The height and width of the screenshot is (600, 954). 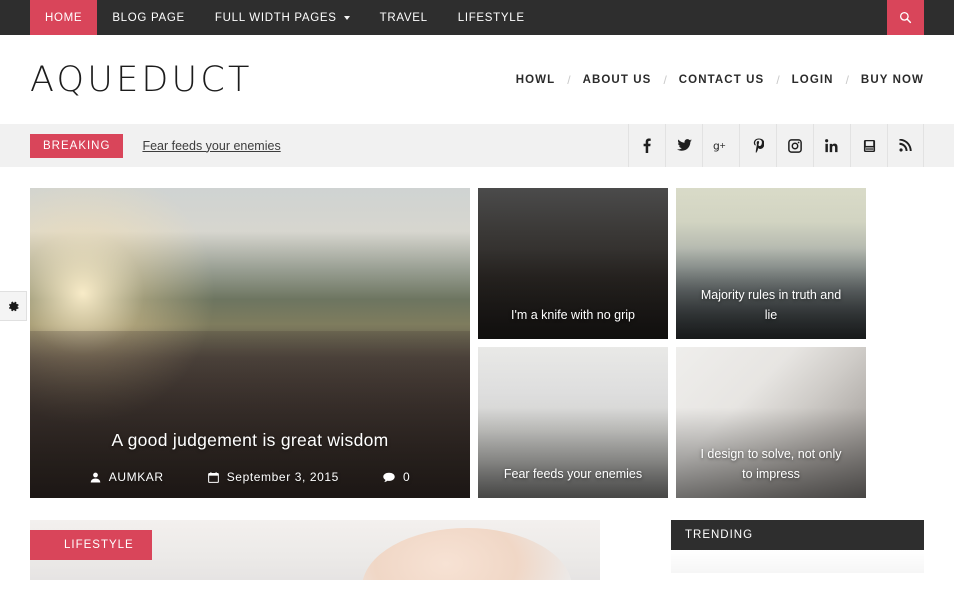 I want to click on settings-tab-button, so click(x=13, y=306).